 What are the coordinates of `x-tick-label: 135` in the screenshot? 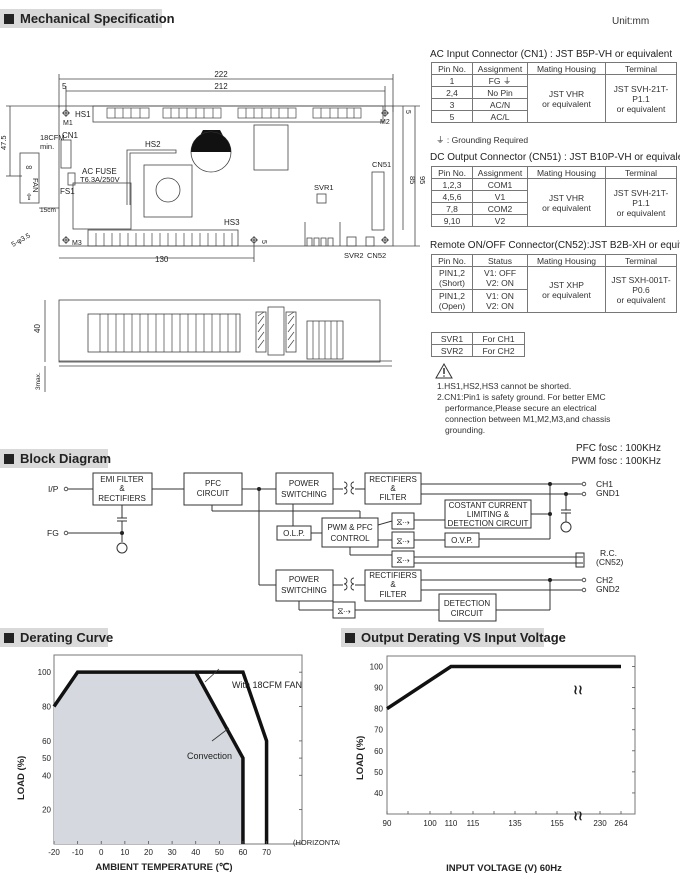 It's located at (515, 823).